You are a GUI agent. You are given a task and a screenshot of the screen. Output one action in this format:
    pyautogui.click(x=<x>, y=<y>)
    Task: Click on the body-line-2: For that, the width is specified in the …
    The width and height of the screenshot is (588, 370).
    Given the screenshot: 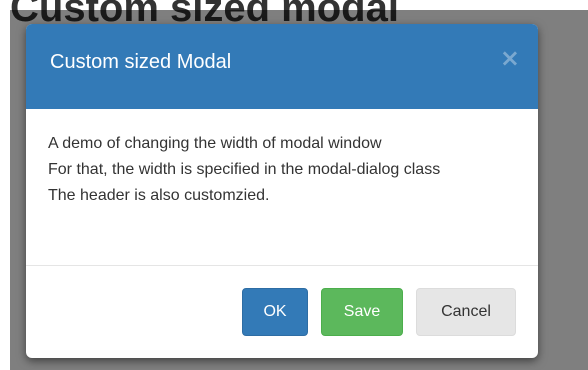 What is the action you would take?
    pyautogui.click(x=244, y=169)
    